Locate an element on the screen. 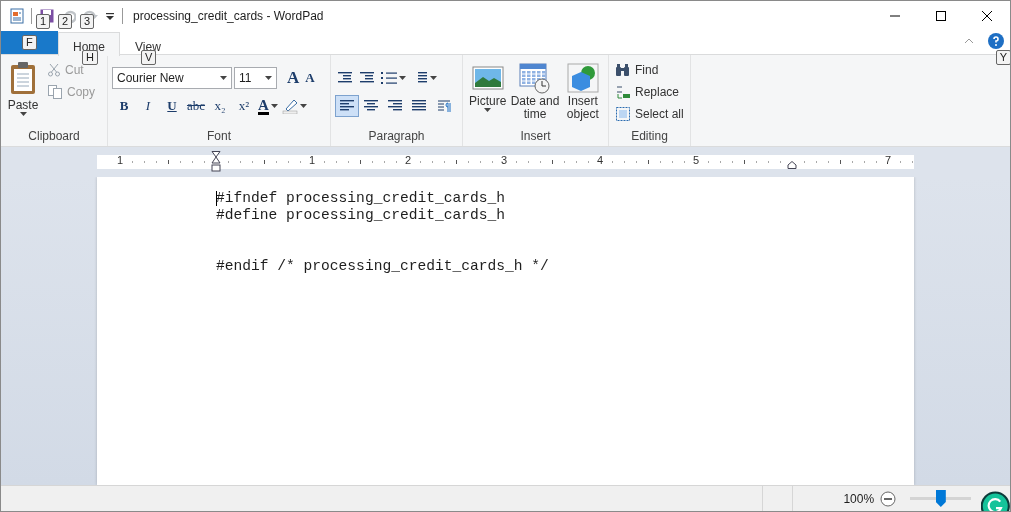 This screenshot has height=512, width=1011. file-tab: F is located at coordinates (29, 42).